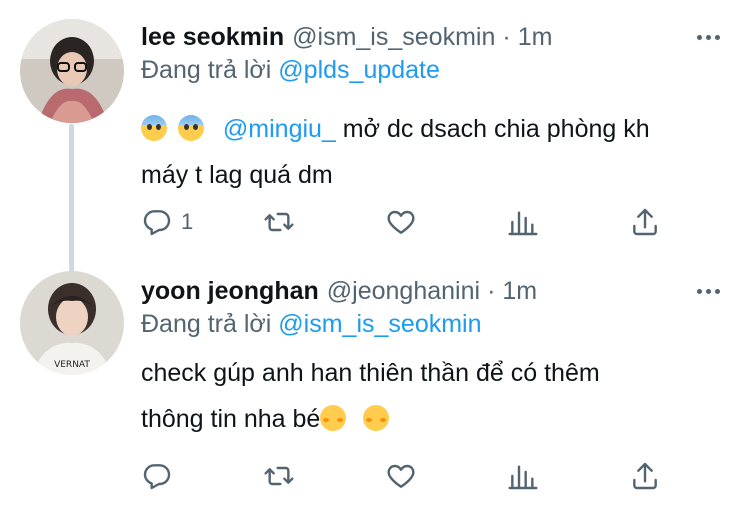  I want to click on display-name: lee seokmin, so click(212, 37).